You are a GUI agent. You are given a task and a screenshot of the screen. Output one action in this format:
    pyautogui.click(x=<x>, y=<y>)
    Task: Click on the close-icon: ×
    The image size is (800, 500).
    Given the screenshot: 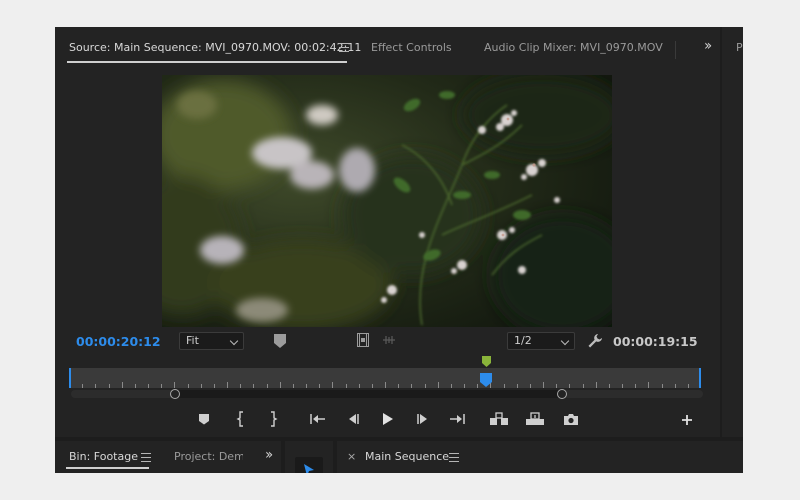 What is the action you would take?
    pyautogui.click(x=351, y=456)
    